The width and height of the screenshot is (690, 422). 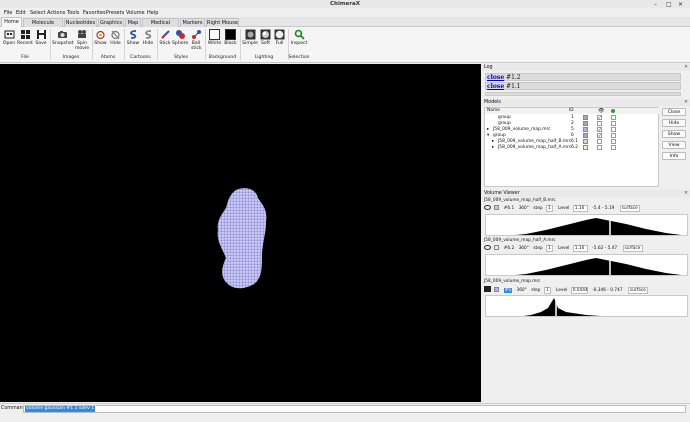 What do you see at coordinates (8, 13) in the screenshot?
I see `menu-file: File` at bounding box center [8, 13].